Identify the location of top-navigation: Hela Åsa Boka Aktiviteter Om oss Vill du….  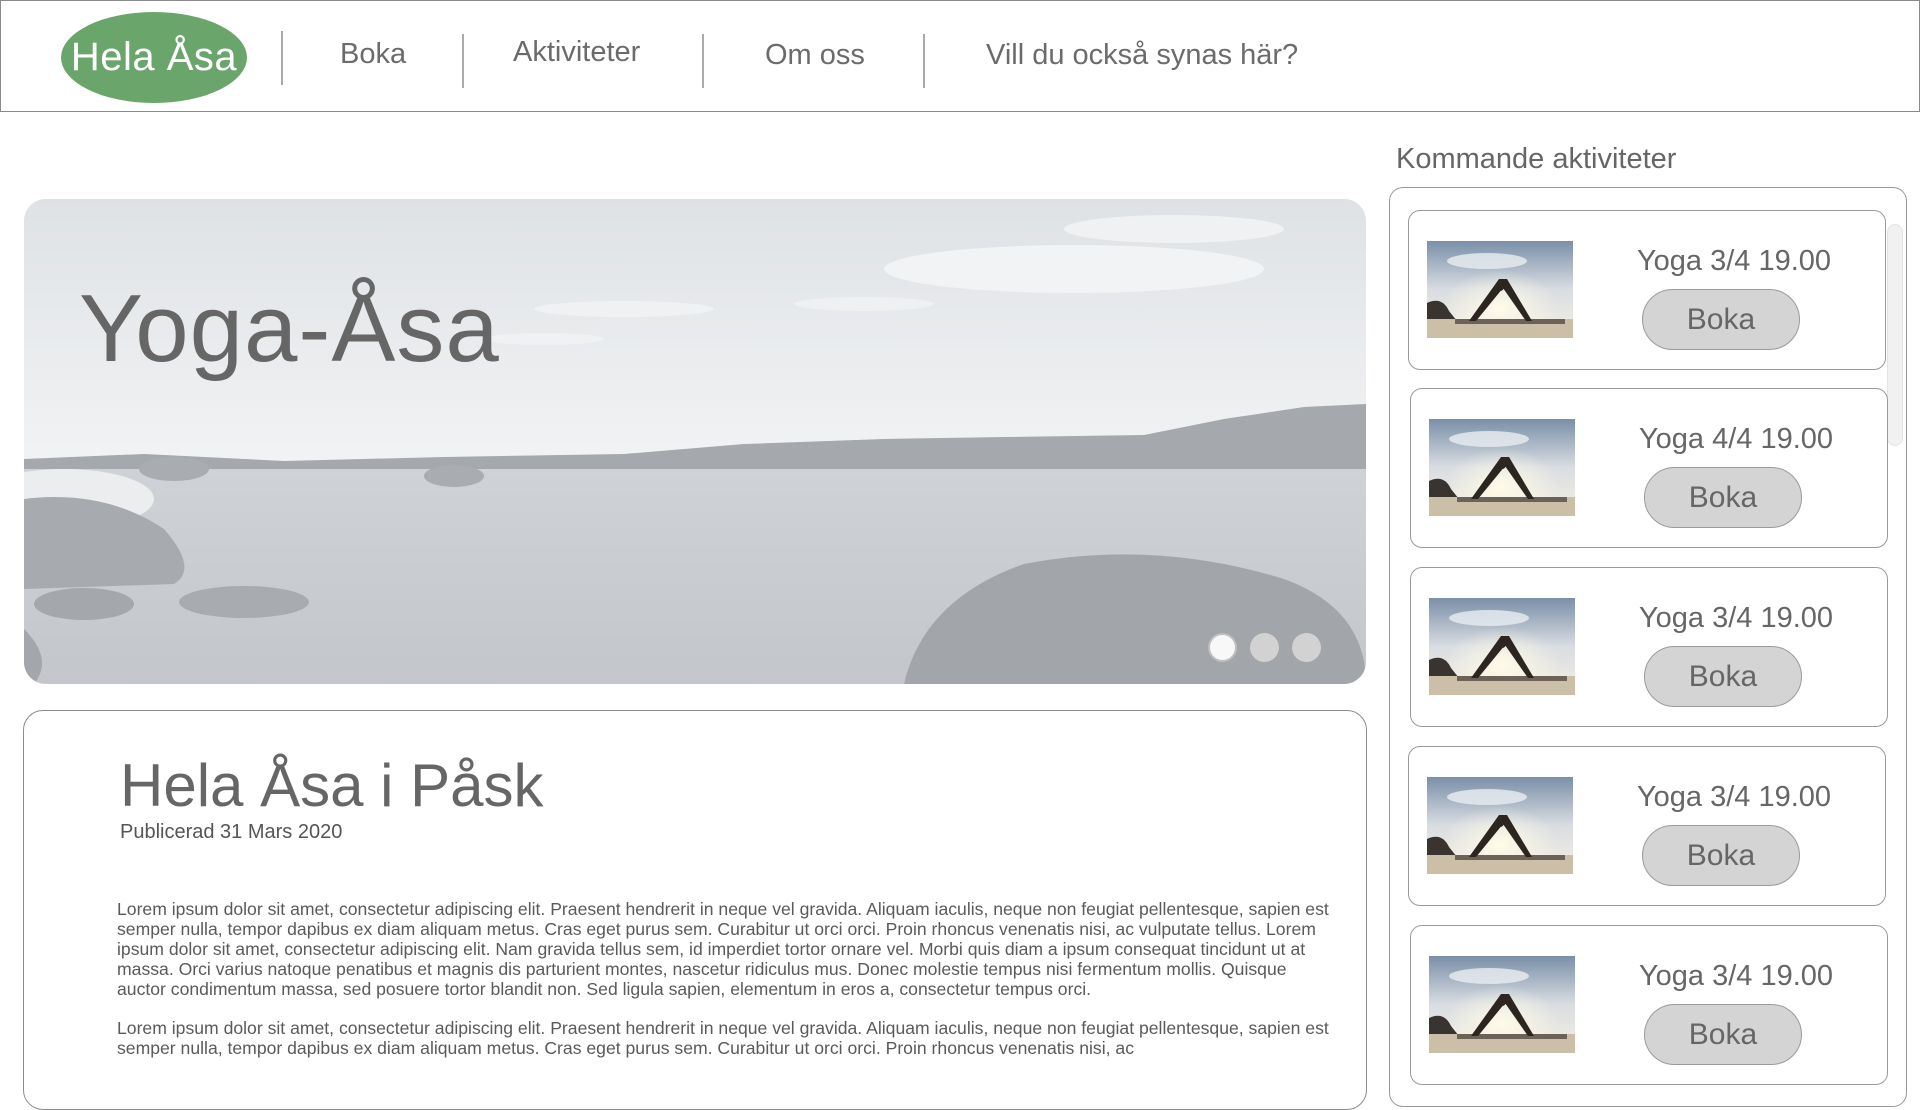
(960, 56).